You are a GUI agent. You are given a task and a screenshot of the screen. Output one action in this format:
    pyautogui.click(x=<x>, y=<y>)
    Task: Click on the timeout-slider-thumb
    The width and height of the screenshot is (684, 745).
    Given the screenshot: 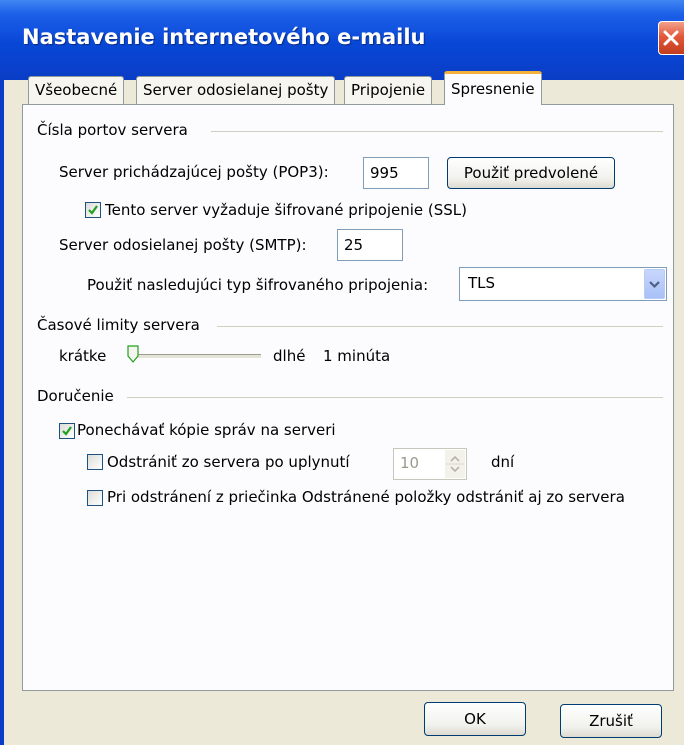 What is the action you would take?
    pyautogui.click(x=133, y=355)
    